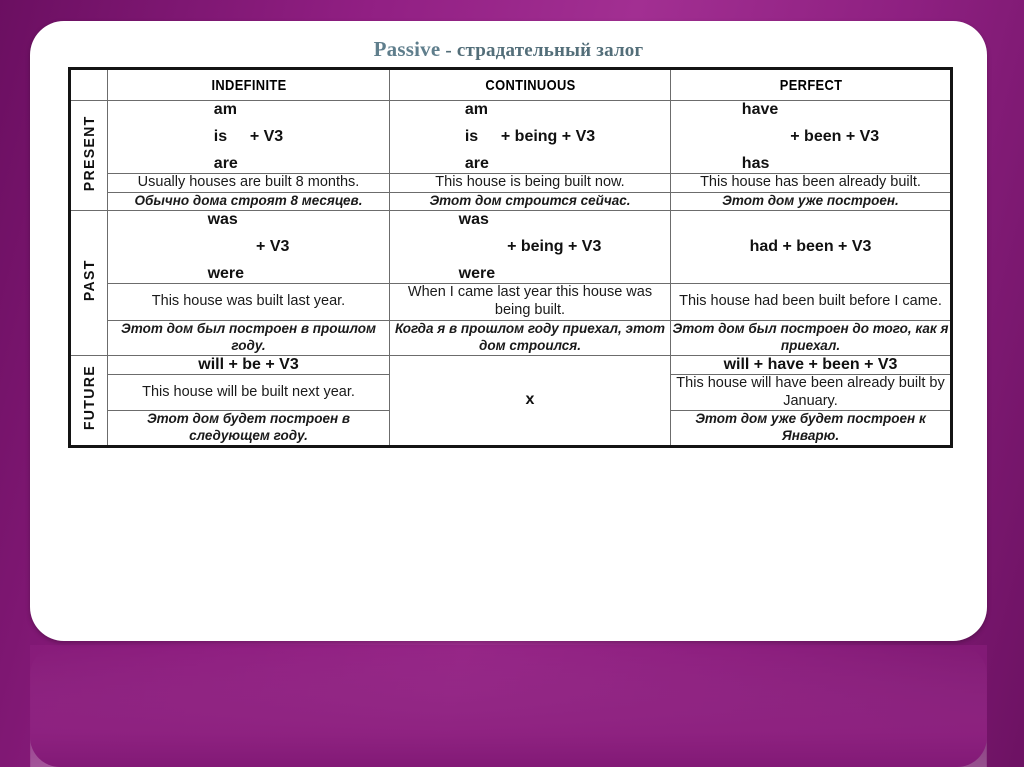 This screenshot has height=767, width=1024. I want to click on cell-future-indefinite-example-en: This house will be built next year., so click(248, 392).